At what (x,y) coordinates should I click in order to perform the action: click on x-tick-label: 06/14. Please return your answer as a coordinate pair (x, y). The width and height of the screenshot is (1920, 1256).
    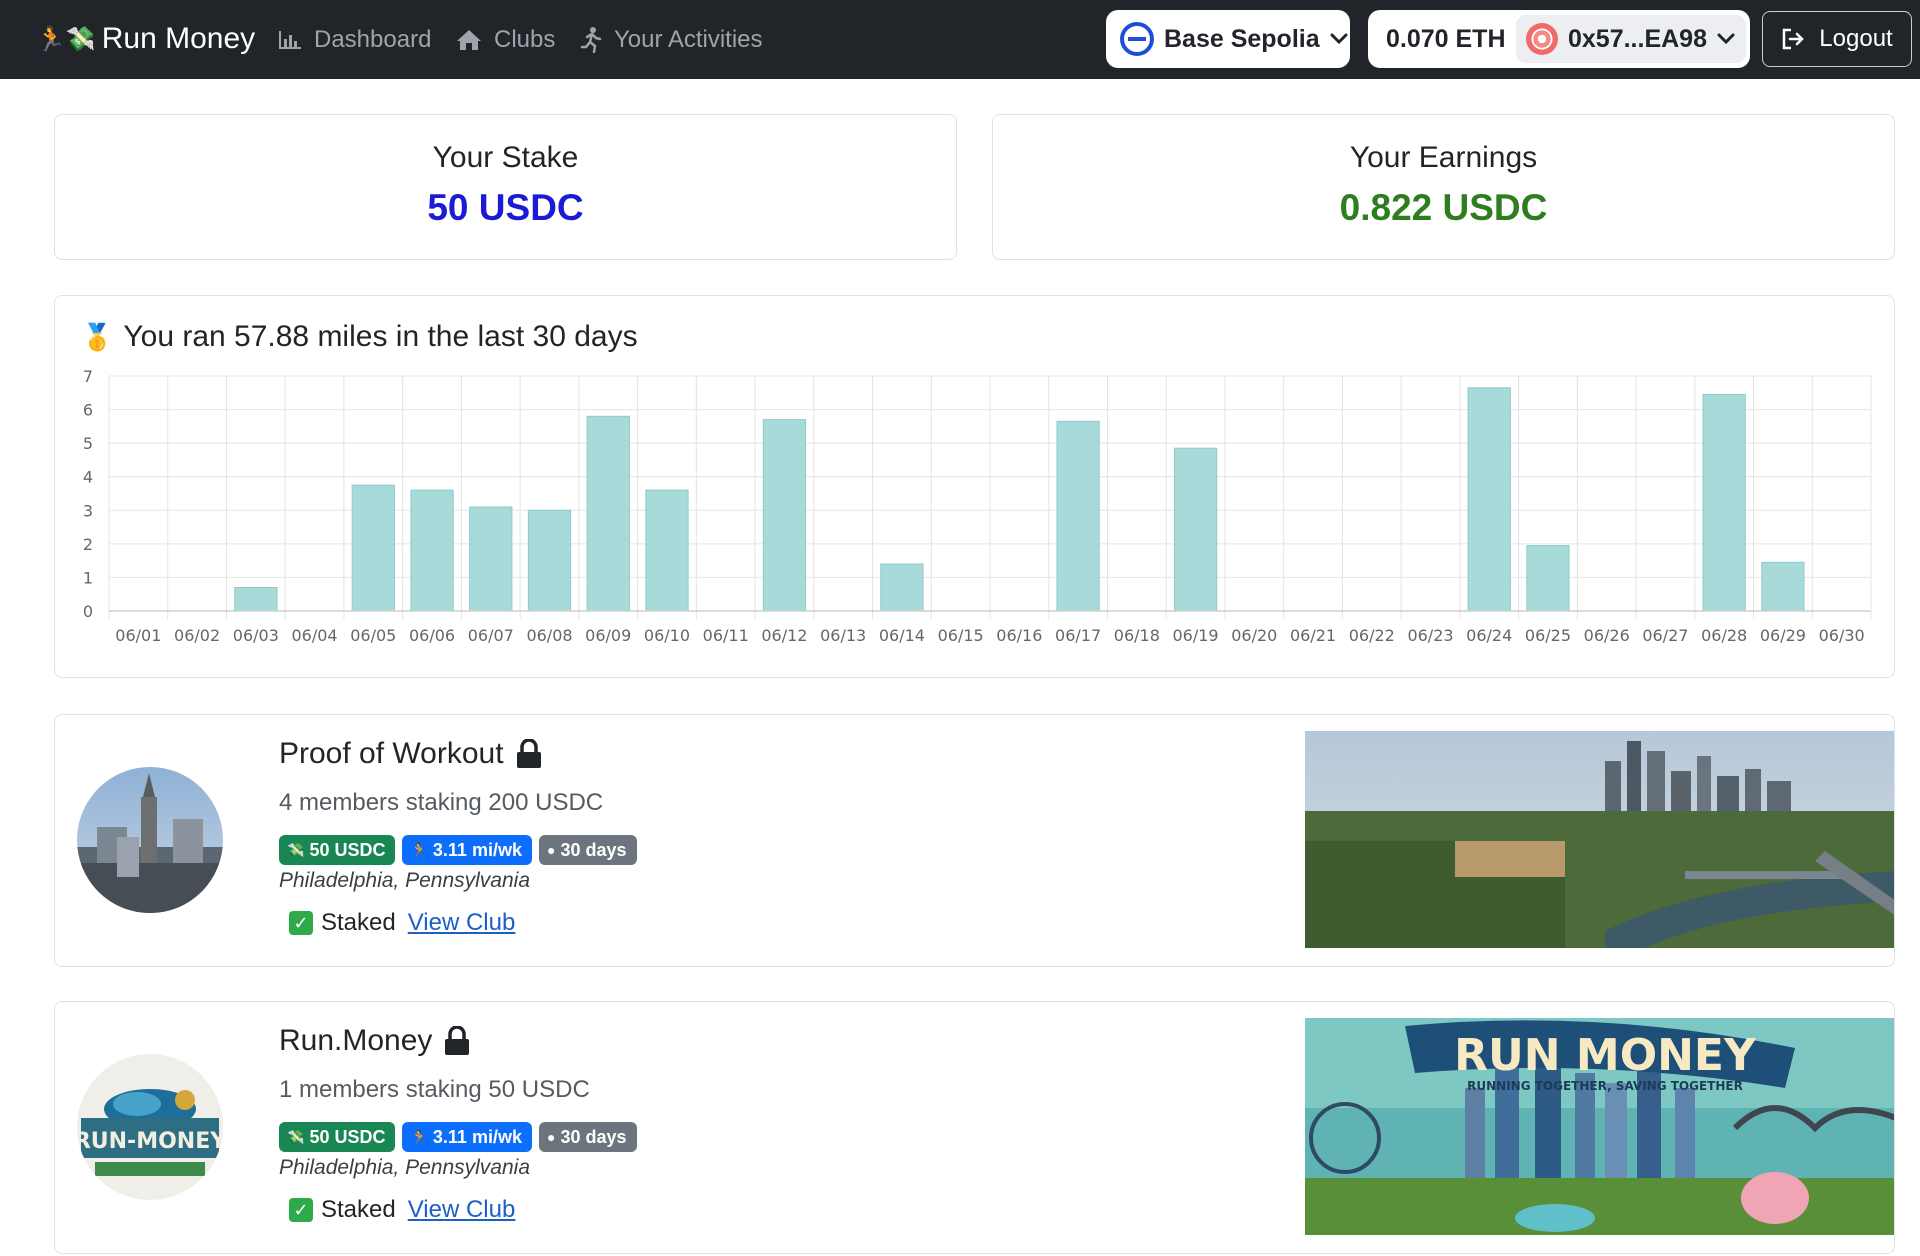
    Looking at the image, I should click on (902, 635).